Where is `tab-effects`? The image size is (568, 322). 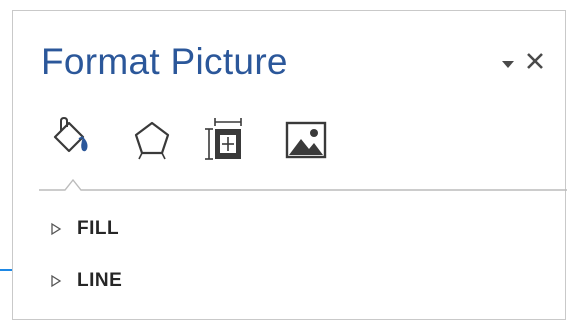 tab-effects is located at coordinates (152, 140).